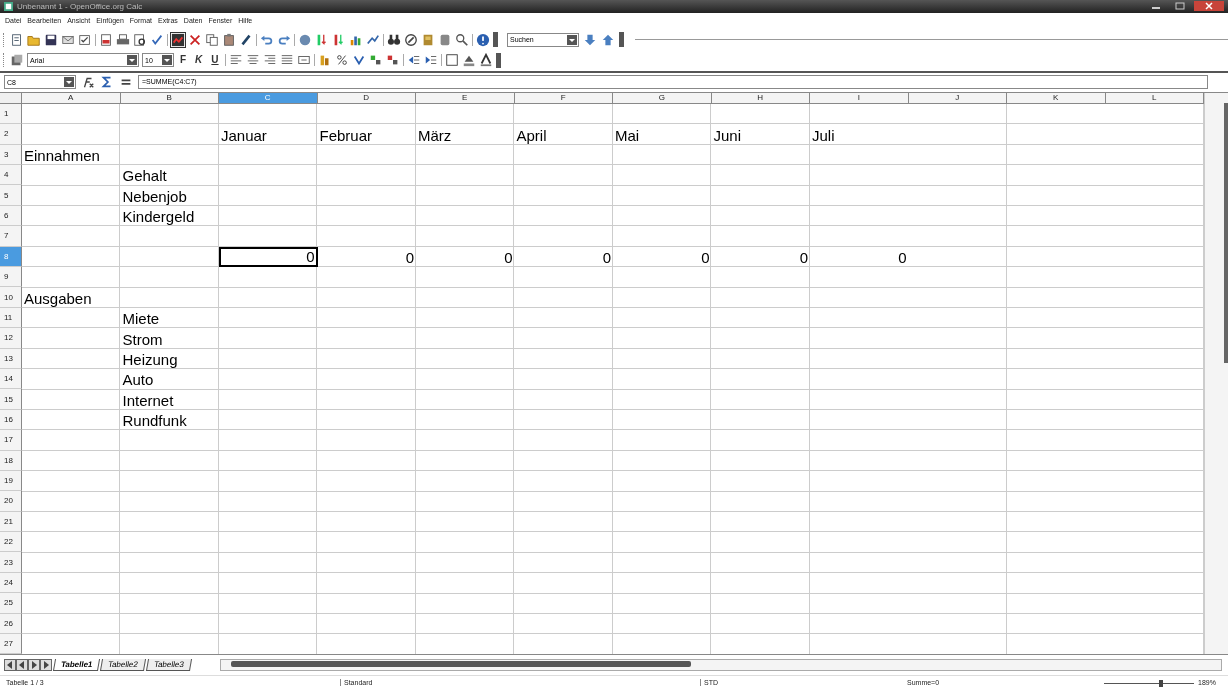  What do you see at coordinates (150, 359) in the screenshot?
I see `table-cell-text: Heizung` at bounding box center [150, 359].